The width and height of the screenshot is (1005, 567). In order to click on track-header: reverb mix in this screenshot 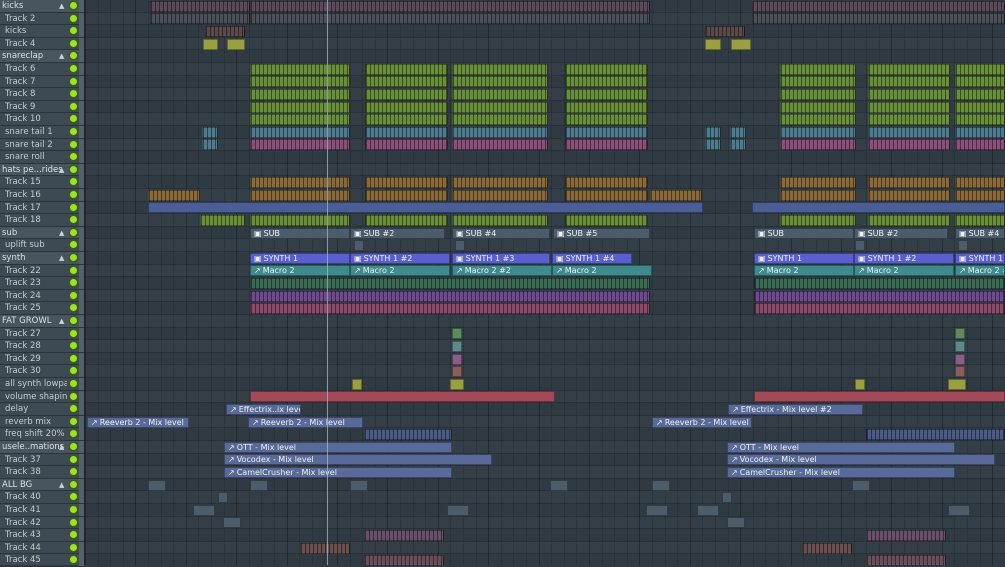, I will do `click(42, 422)`.